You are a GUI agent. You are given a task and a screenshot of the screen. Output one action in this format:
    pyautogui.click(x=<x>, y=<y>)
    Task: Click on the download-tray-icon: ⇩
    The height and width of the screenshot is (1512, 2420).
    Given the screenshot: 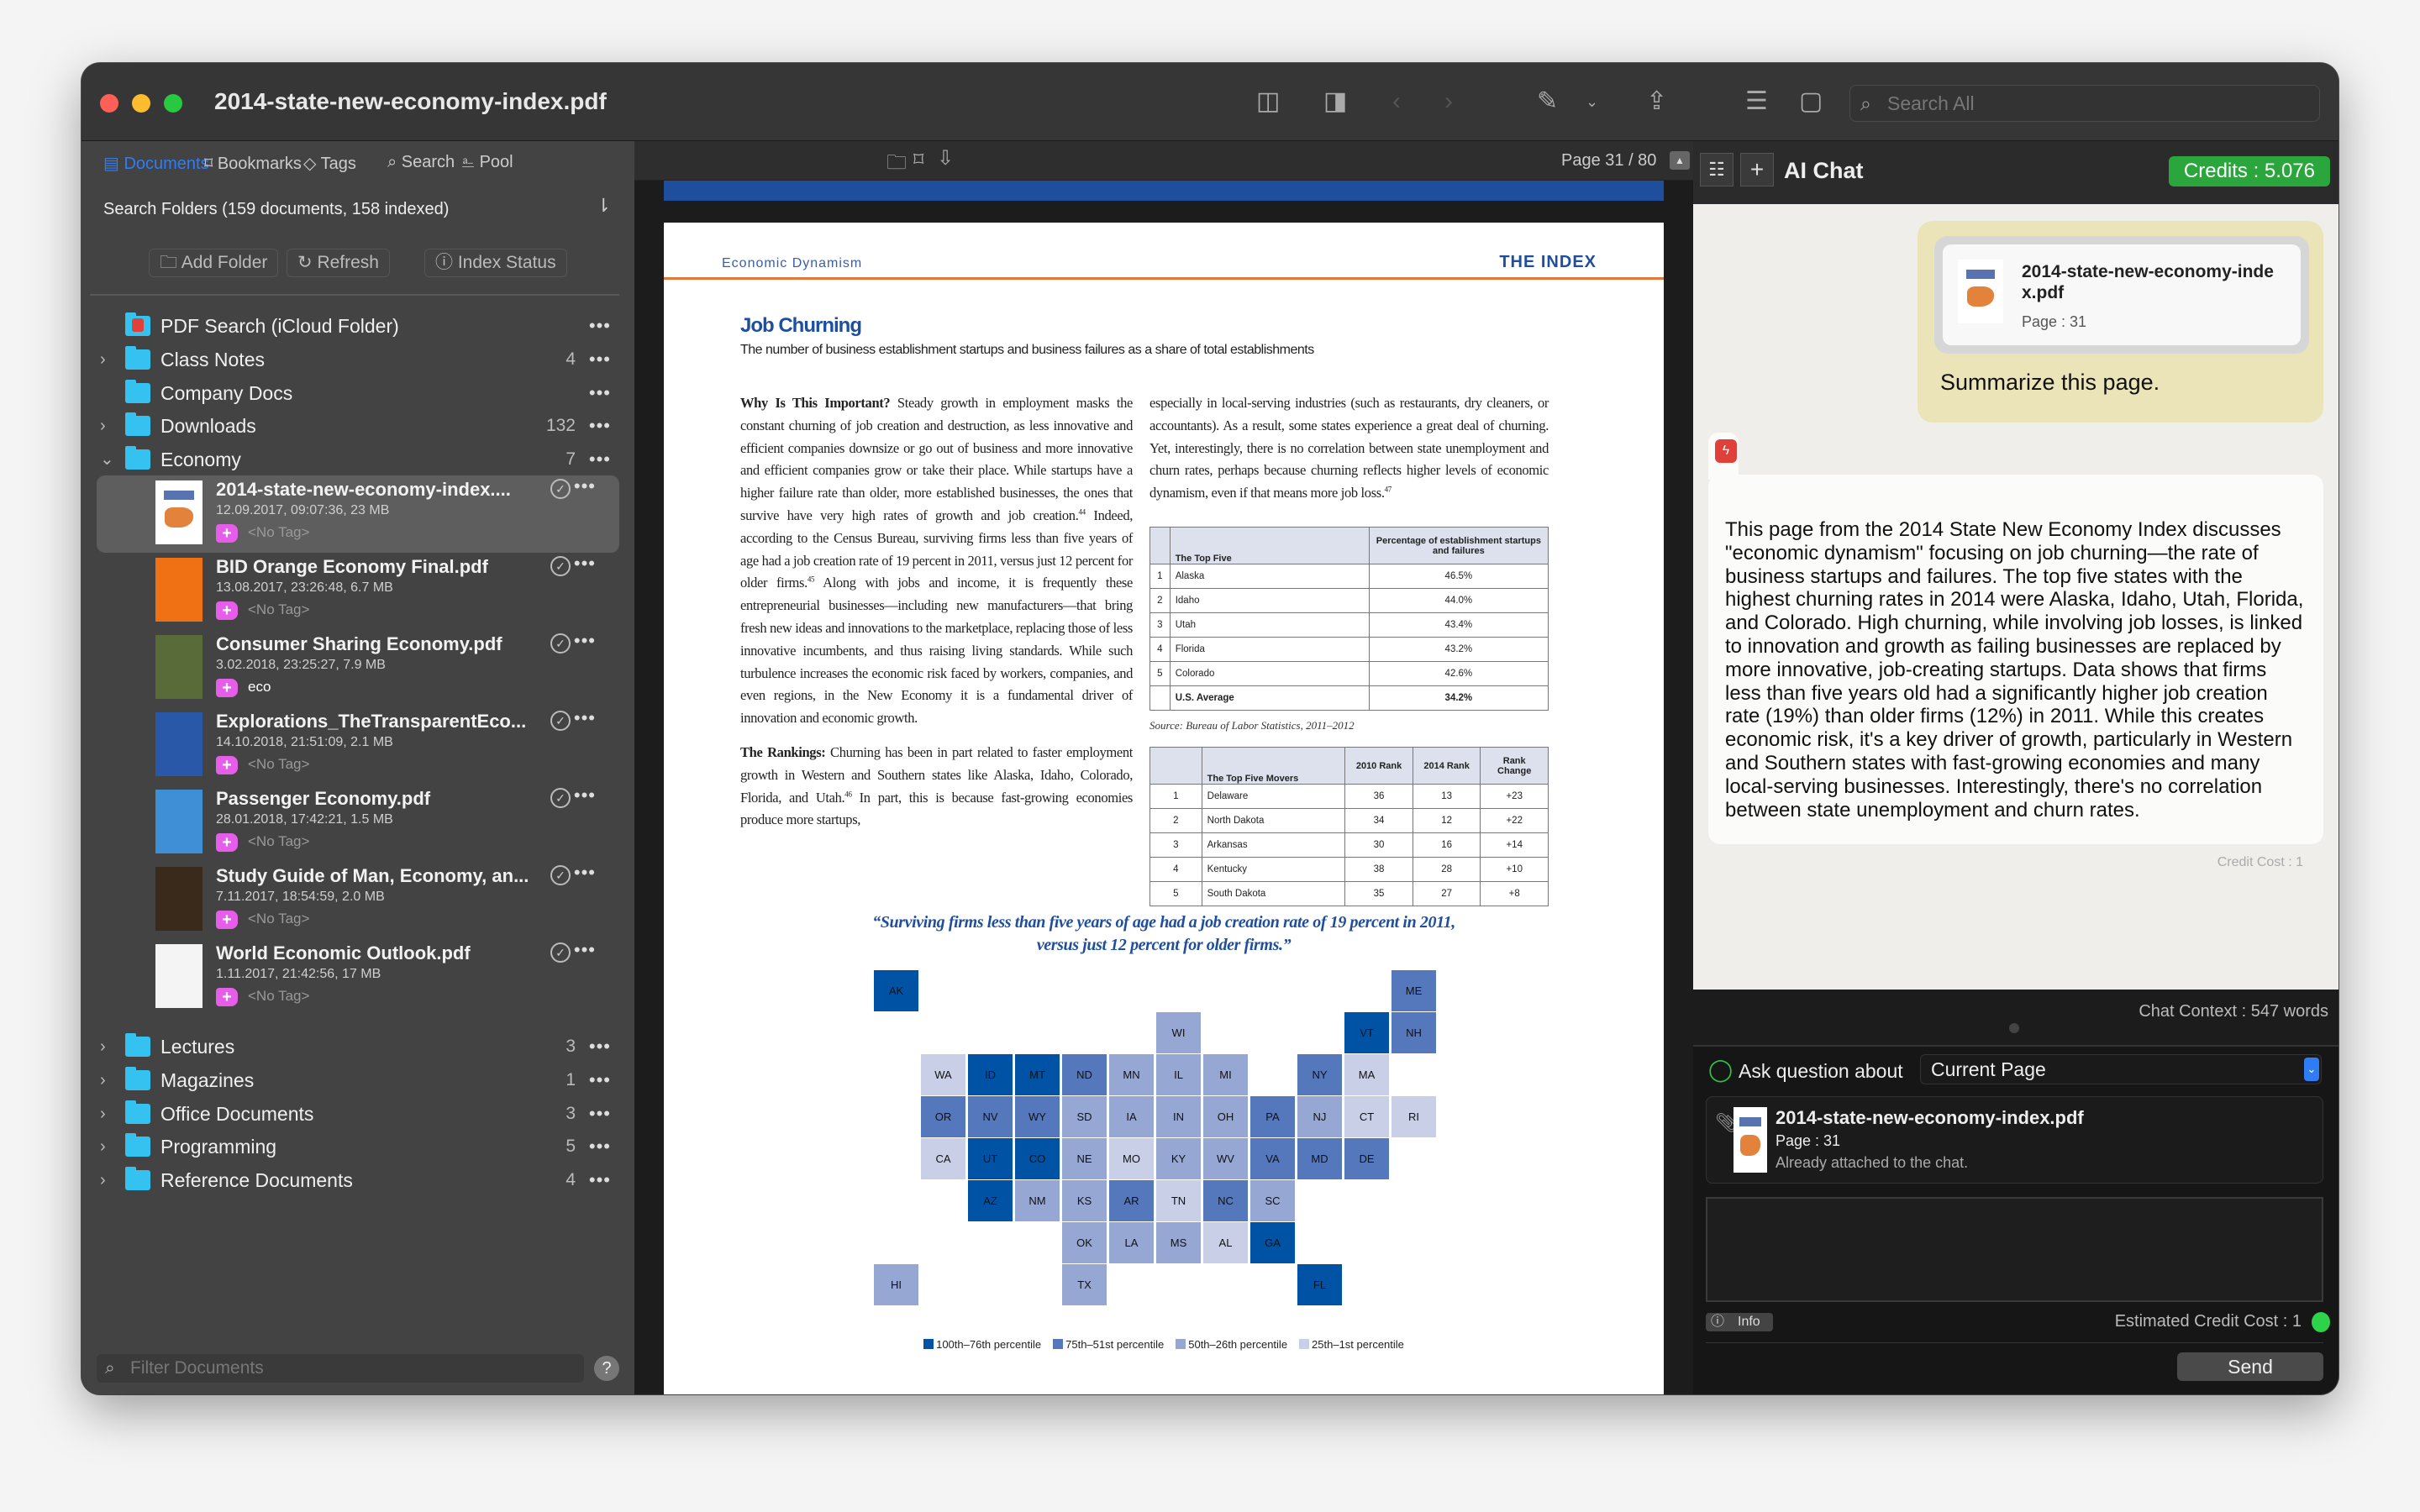 What is the action you would take?
    pyautogui.click(x=945, y=158)
    